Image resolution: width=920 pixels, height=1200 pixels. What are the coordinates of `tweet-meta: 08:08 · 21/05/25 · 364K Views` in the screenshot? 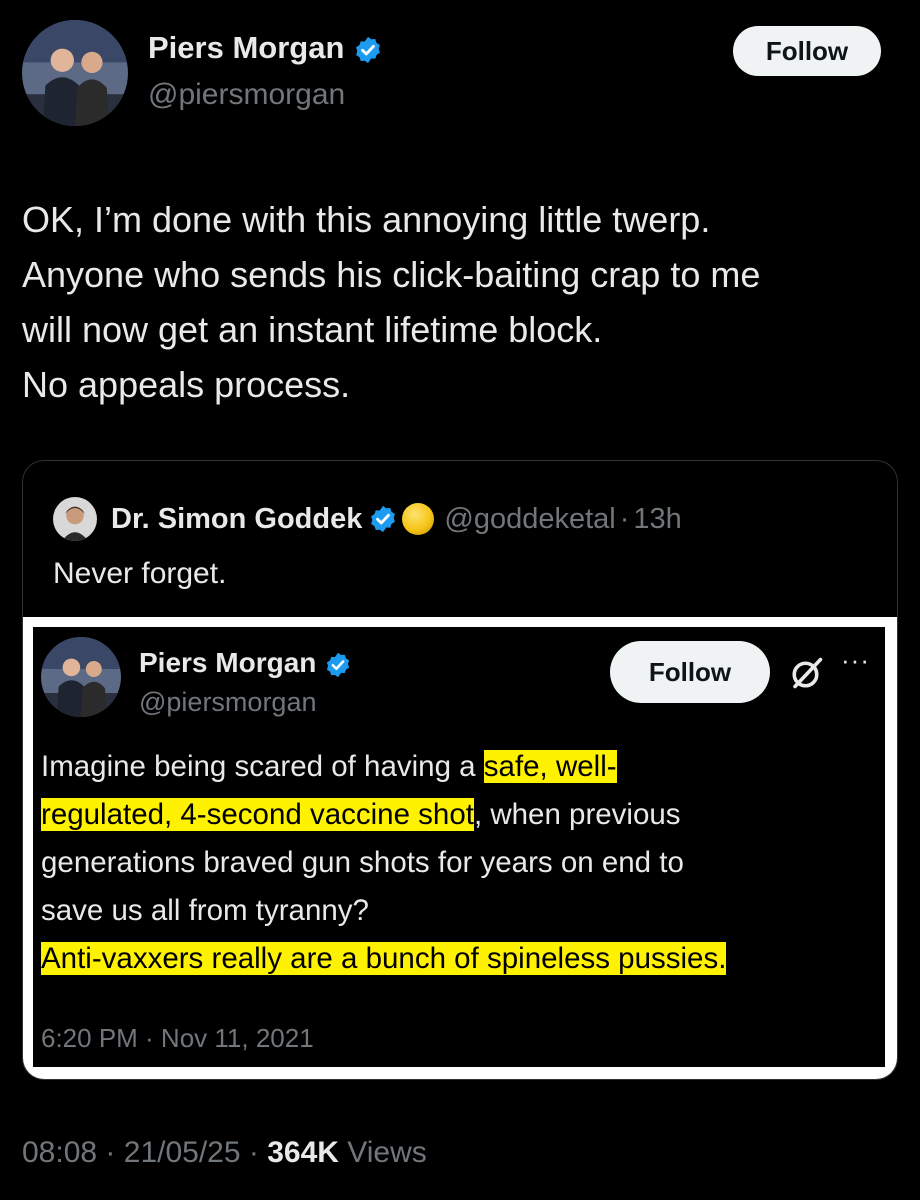 It's located at (224, 1153).